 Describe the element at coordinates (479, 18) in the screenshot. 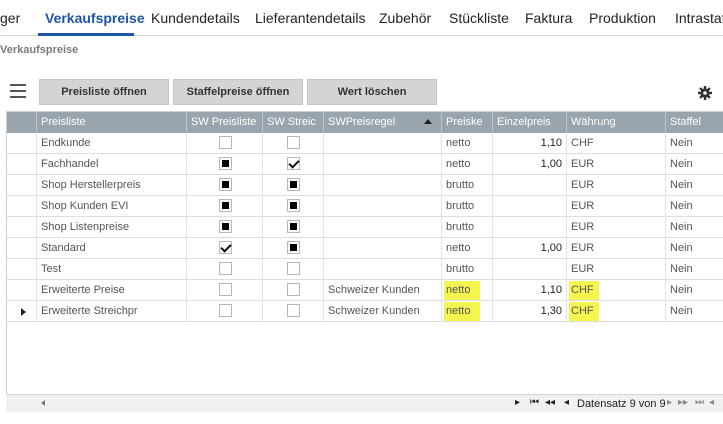

I see `tab-stueckliste: Stückliste` at that location.